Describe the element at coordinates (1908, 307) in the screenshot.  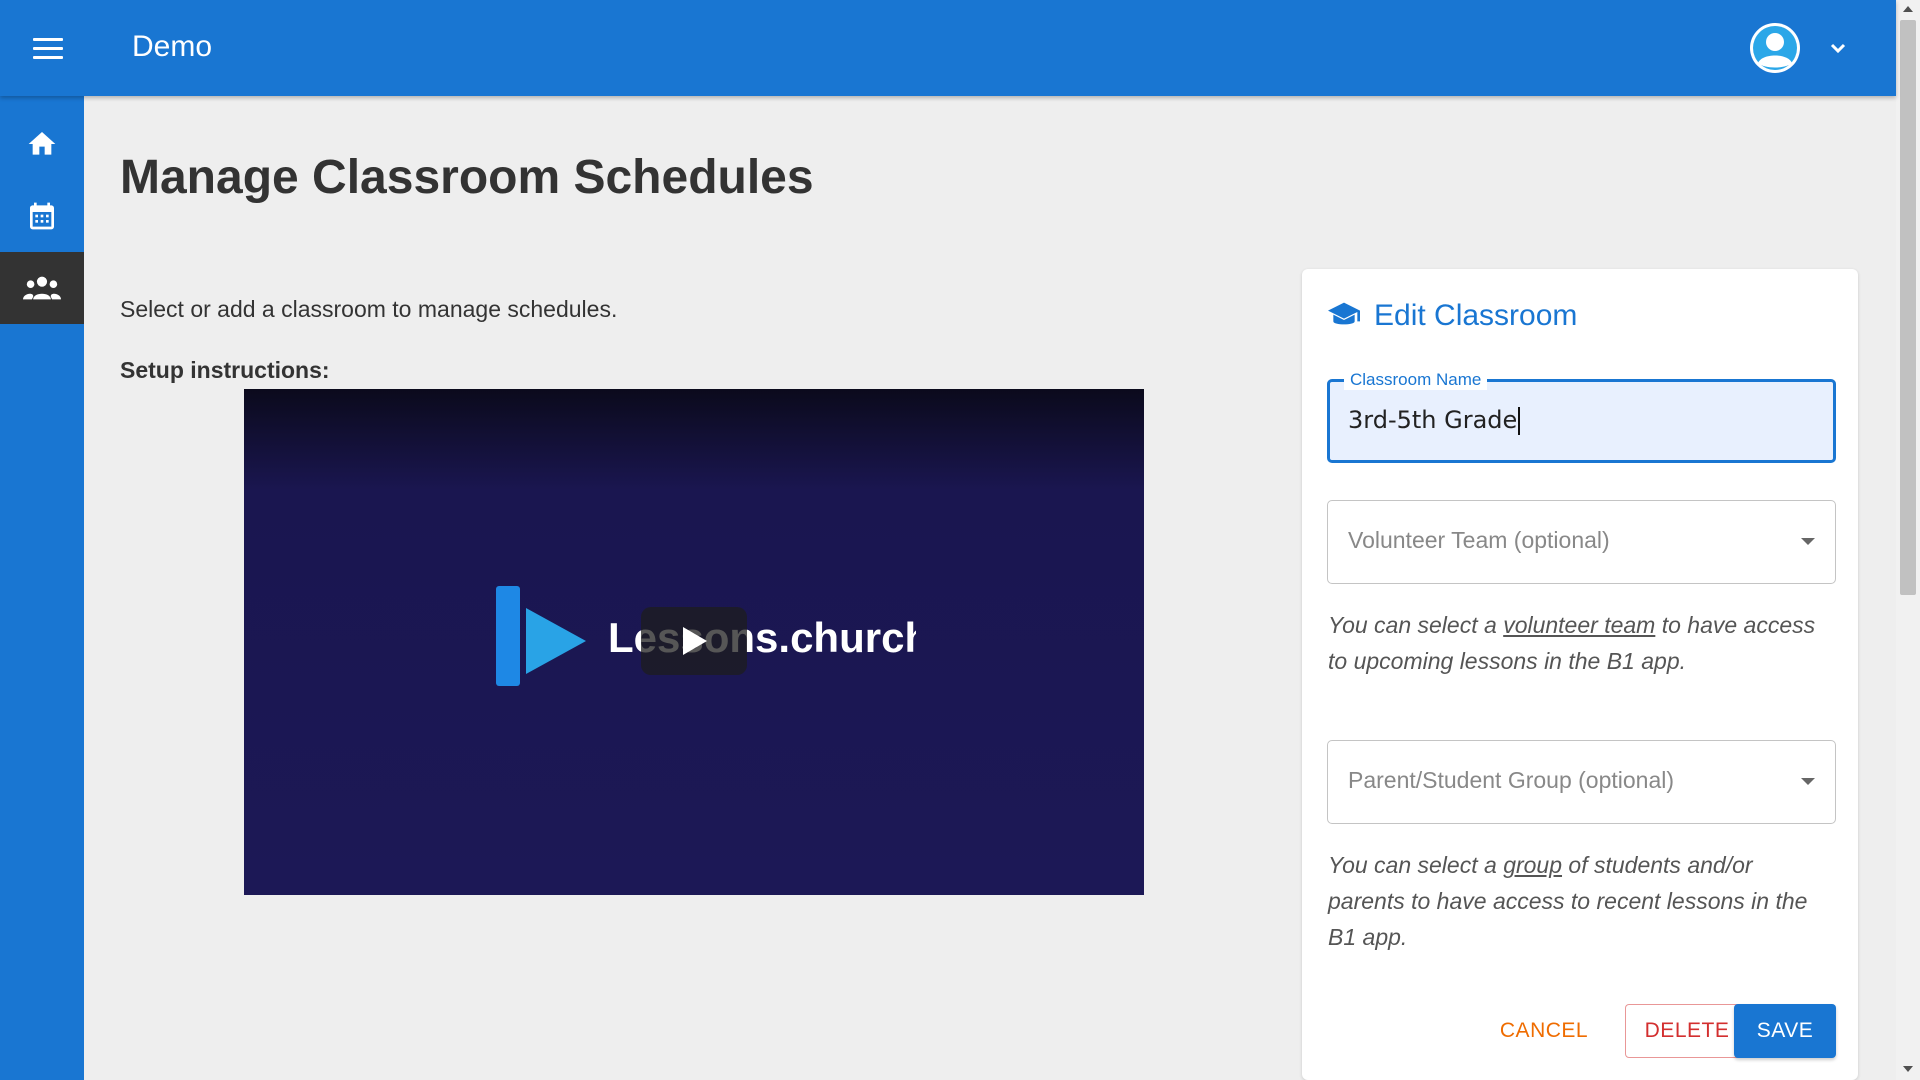
I see `scrollbar-thumb` at that location.